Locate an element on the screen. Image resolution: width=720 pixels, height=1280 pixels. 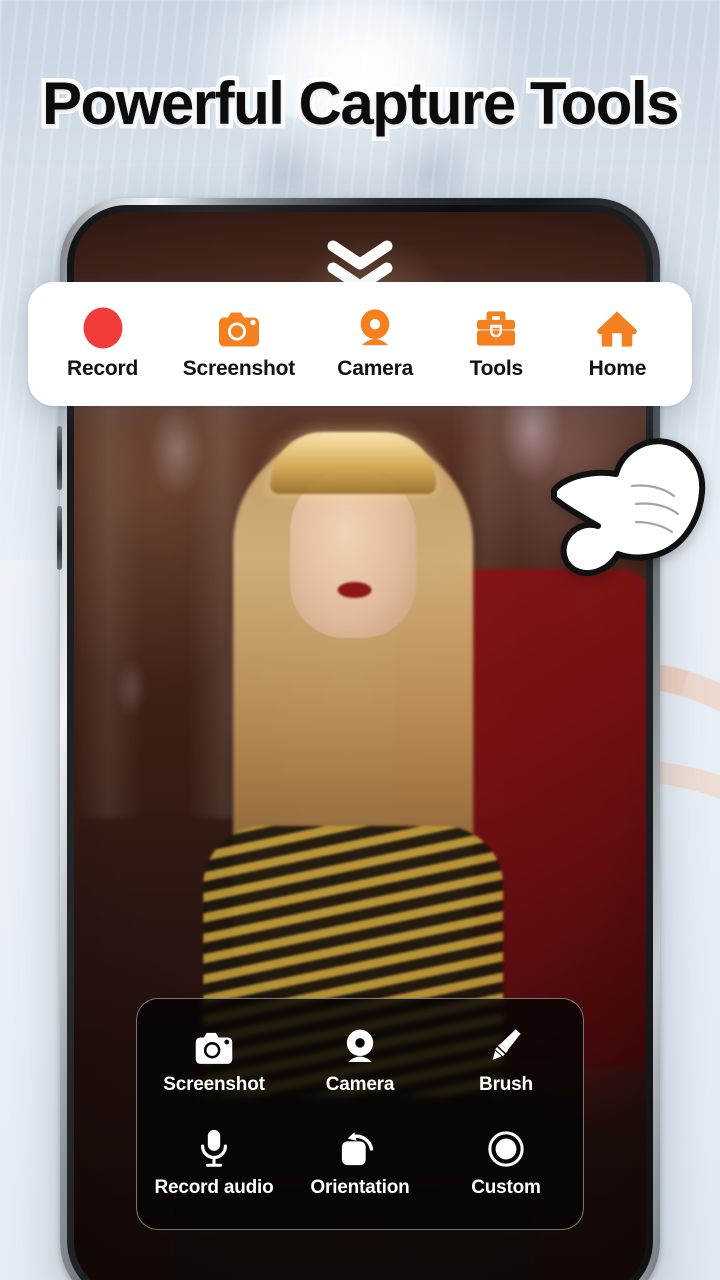
toolbar-item-screenshot: Screenshot is located at coordinates (239, 344).